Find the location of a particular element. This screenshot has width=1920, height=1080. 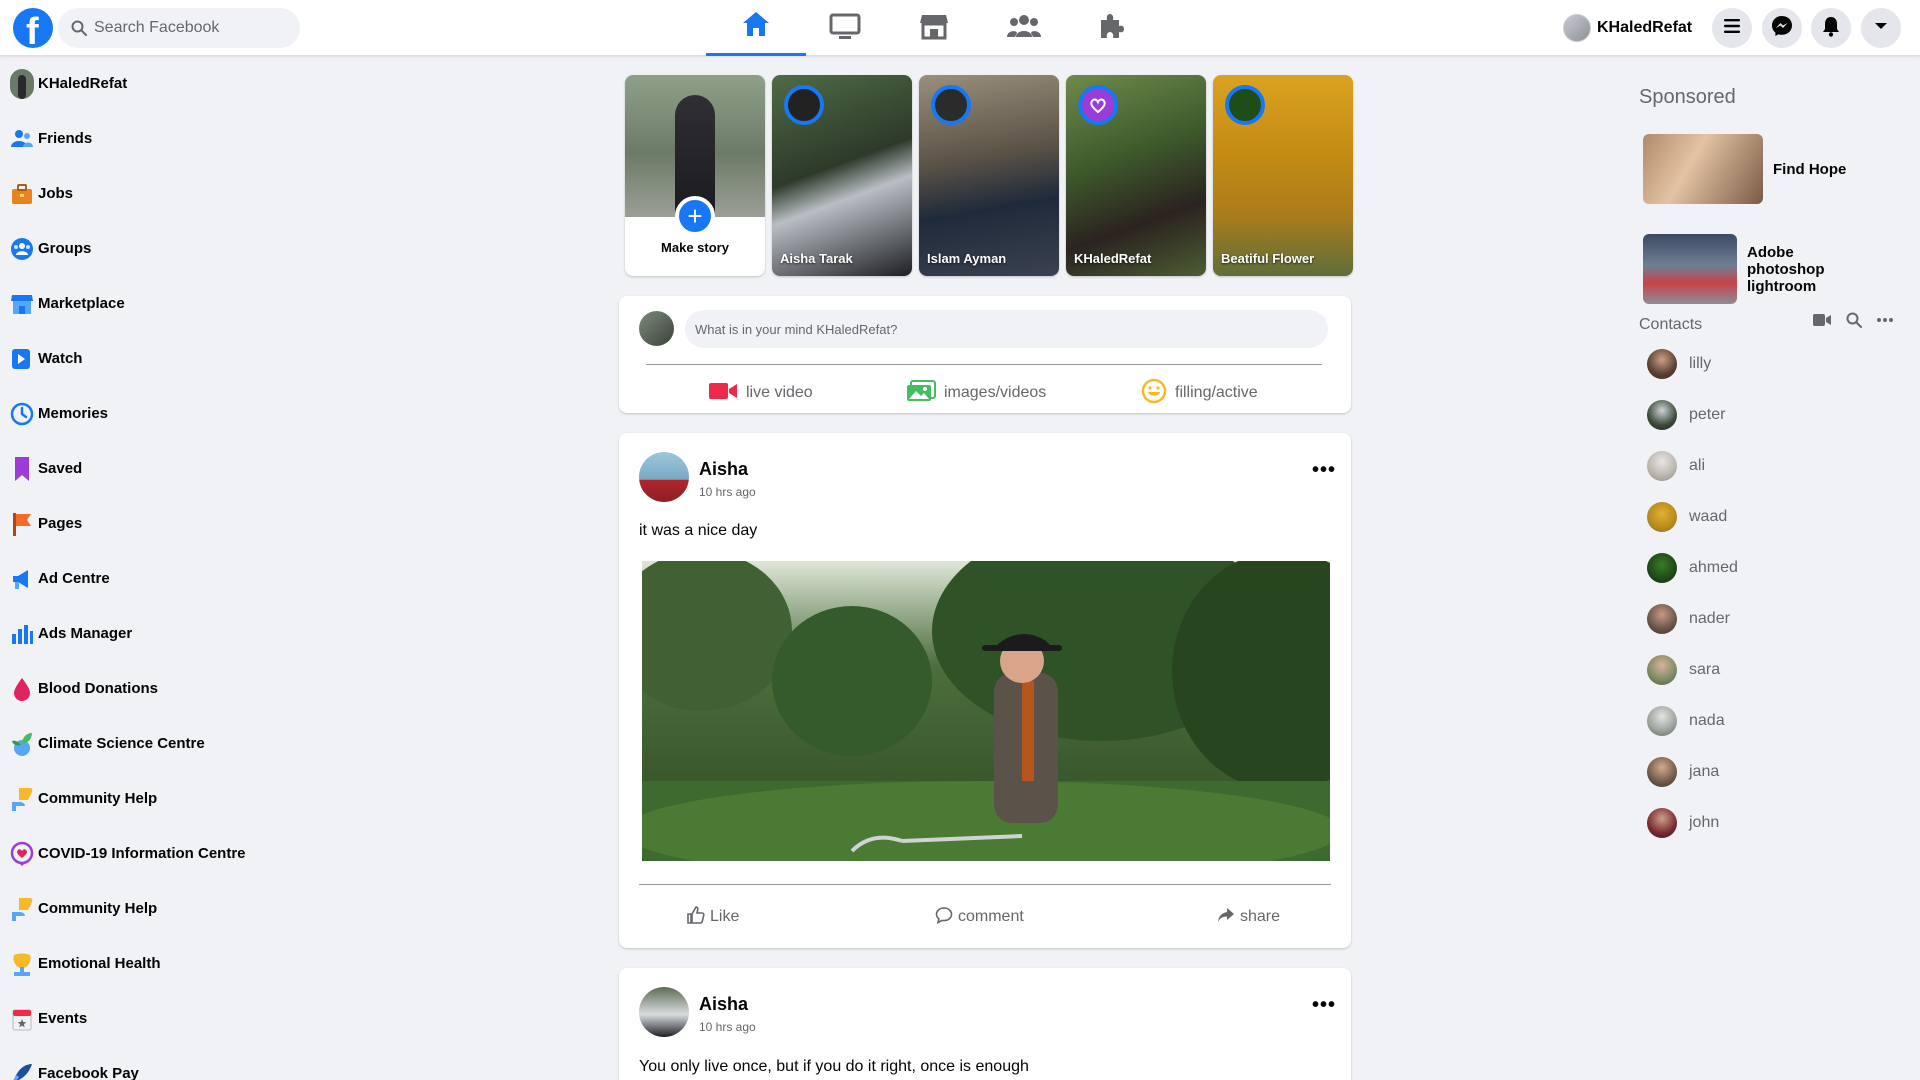

tab-gaming is located at coordinates (1111, 28).